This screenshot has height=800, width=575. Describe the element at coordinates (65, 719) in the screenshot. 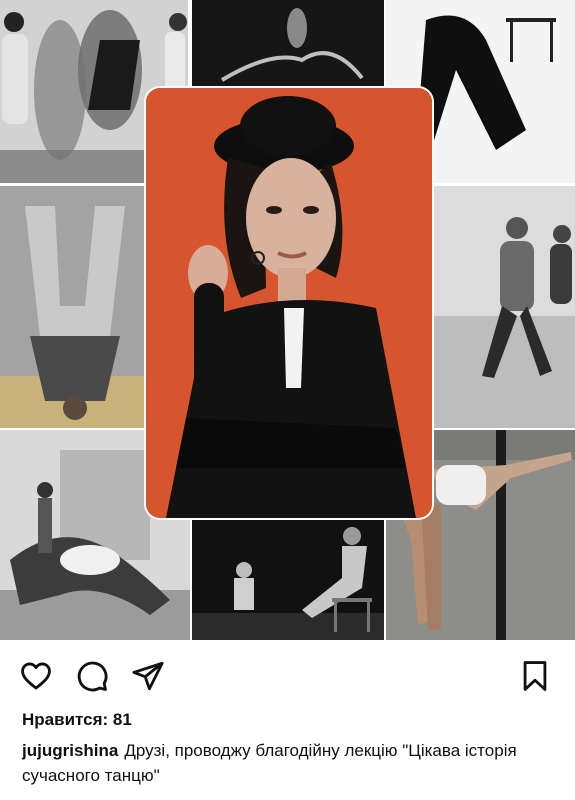

I see `likes-label: Нравится:` at that location.